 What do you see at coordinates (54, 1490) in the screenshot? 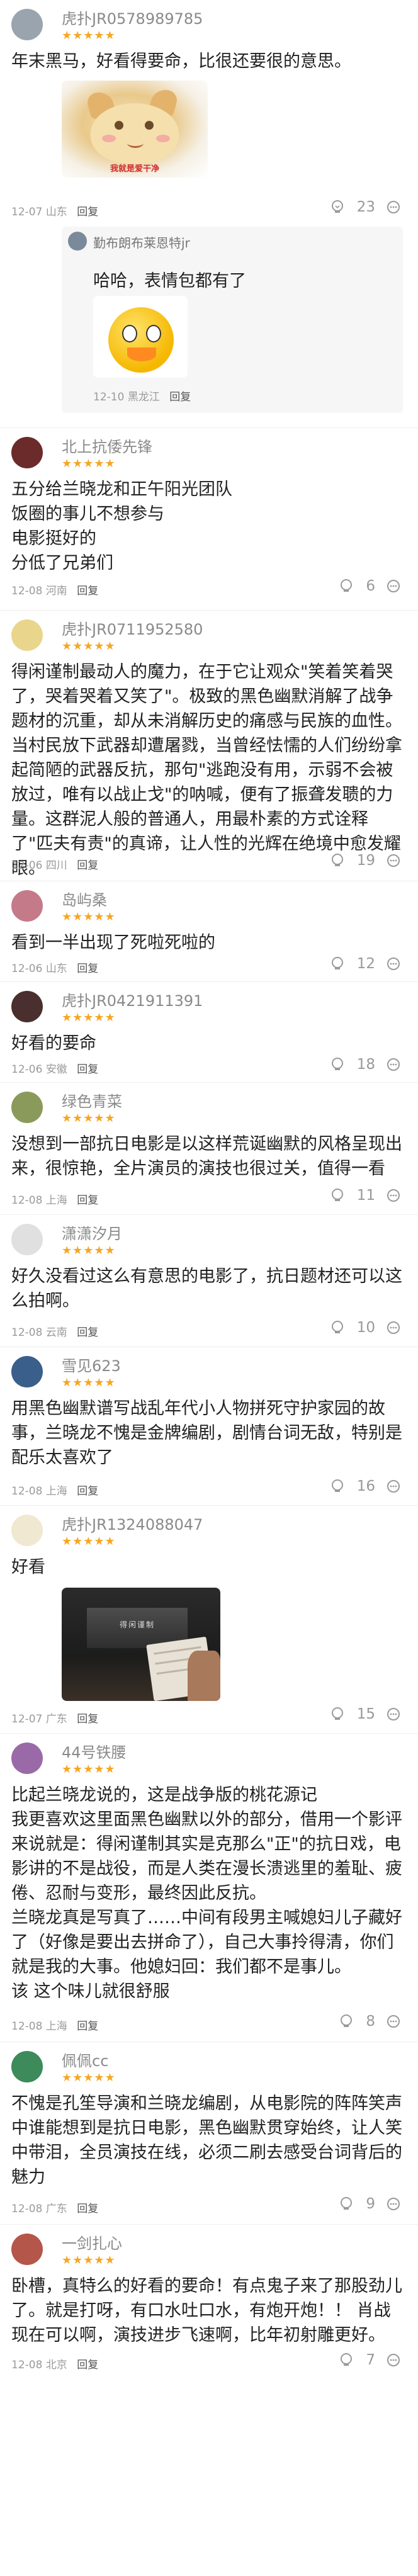
I see `comment-meta: 12-08 上海 回复` at bounding box center [54, 1490].